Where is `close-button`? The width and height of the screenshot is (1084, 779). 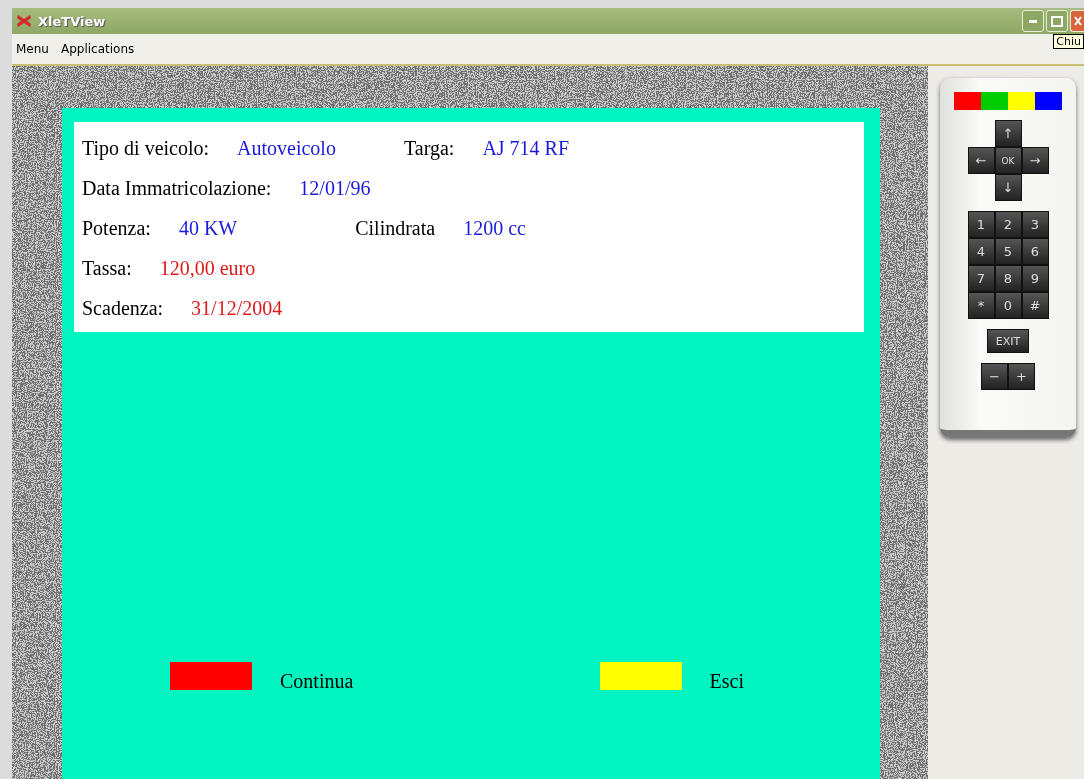
close-button is located at coordinates (1077, 21).